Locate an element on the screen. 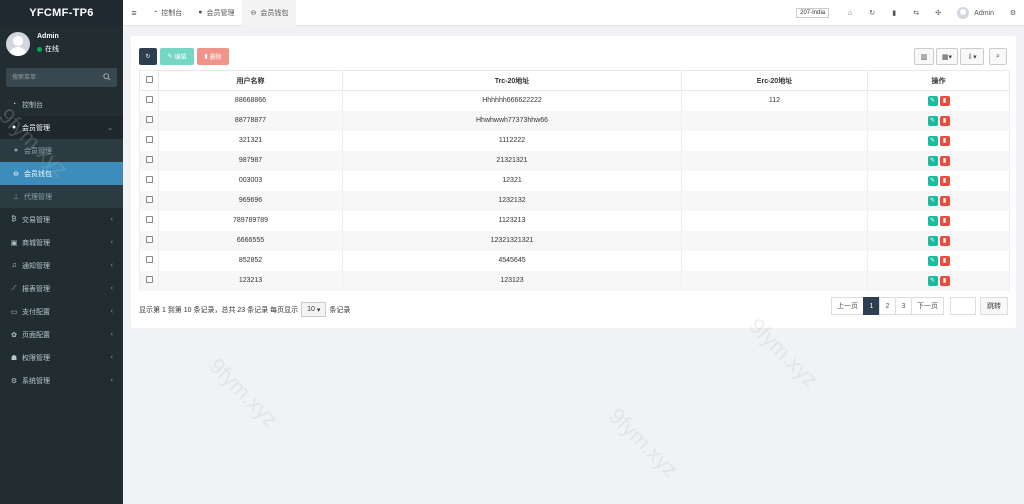 Image resolution: width=1024 pixels, height=504 pixels. sidebar-item-member-wallet: ⊖ 会员钱包 is located at coordinates (61, 173).